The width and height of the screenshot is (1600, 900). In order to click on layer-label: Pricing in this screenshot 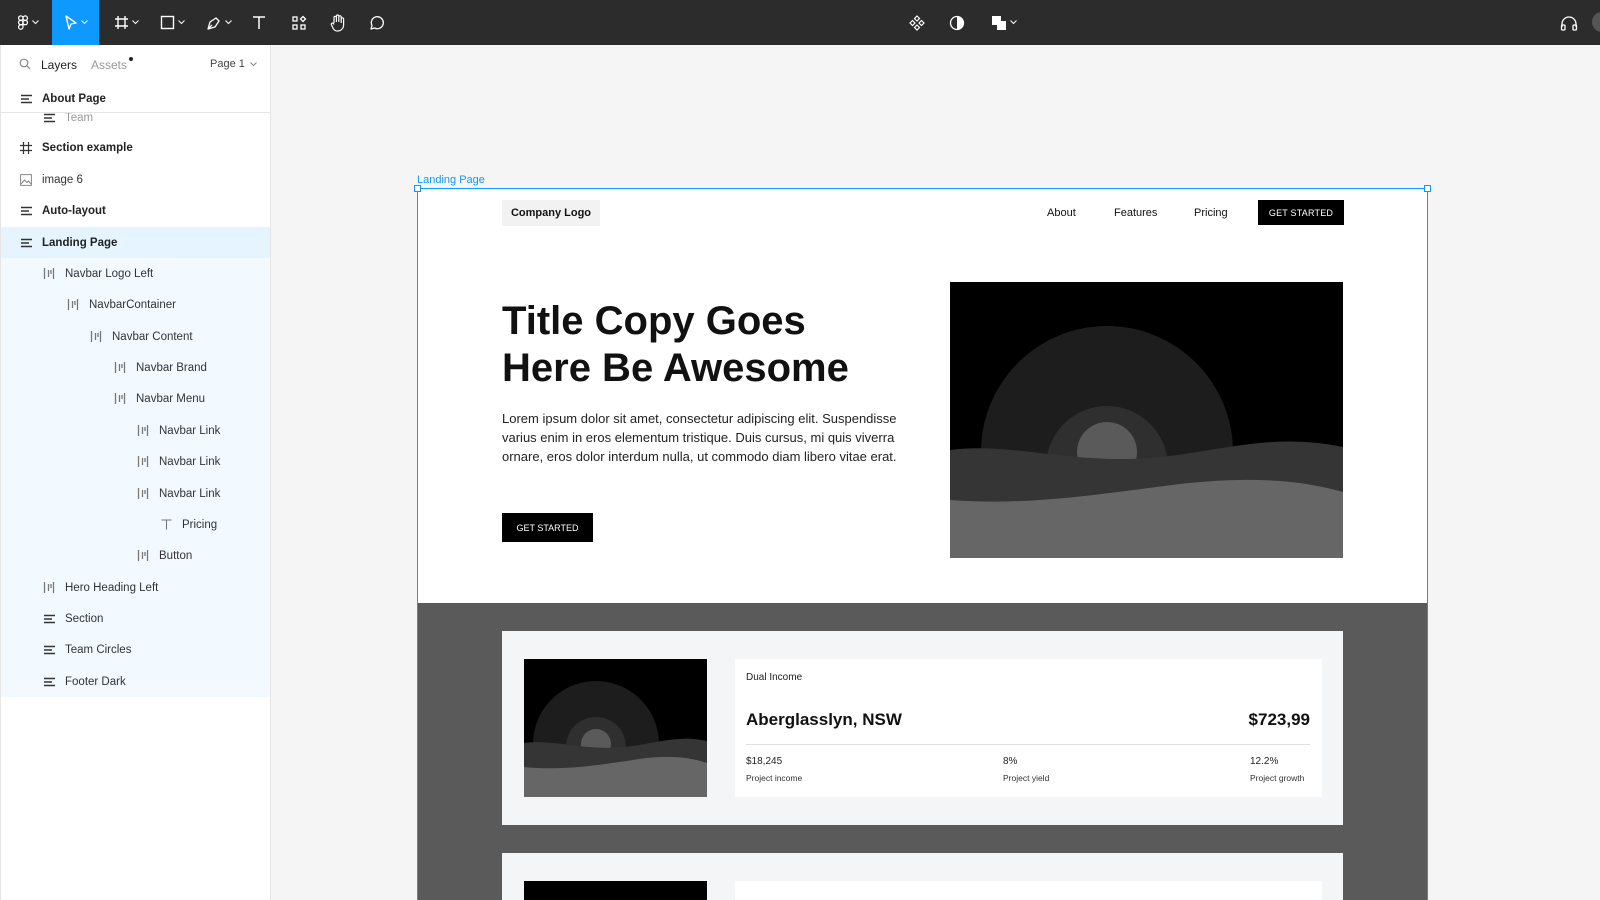, I will do `click(200, 524)`.